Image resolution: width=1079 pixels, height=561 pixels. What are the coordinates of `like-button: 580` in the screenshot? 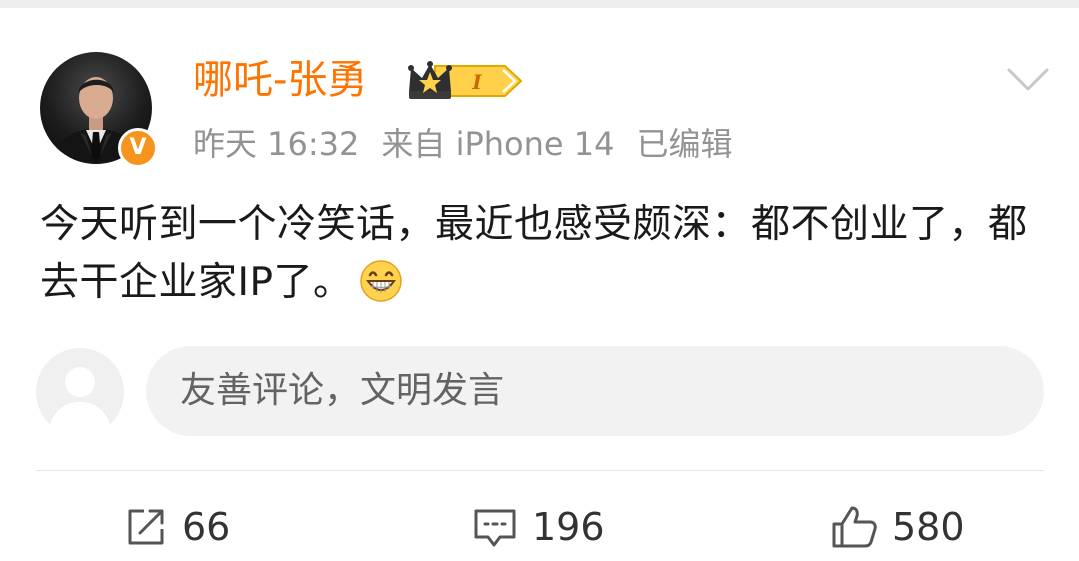 It's located at (897, 527).